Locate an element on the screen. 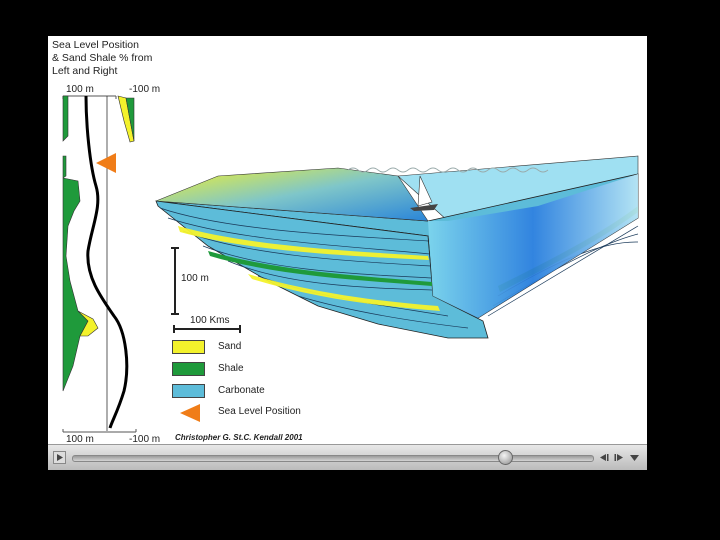  sea-level-marker-icon is located at coordinates (106, 163).